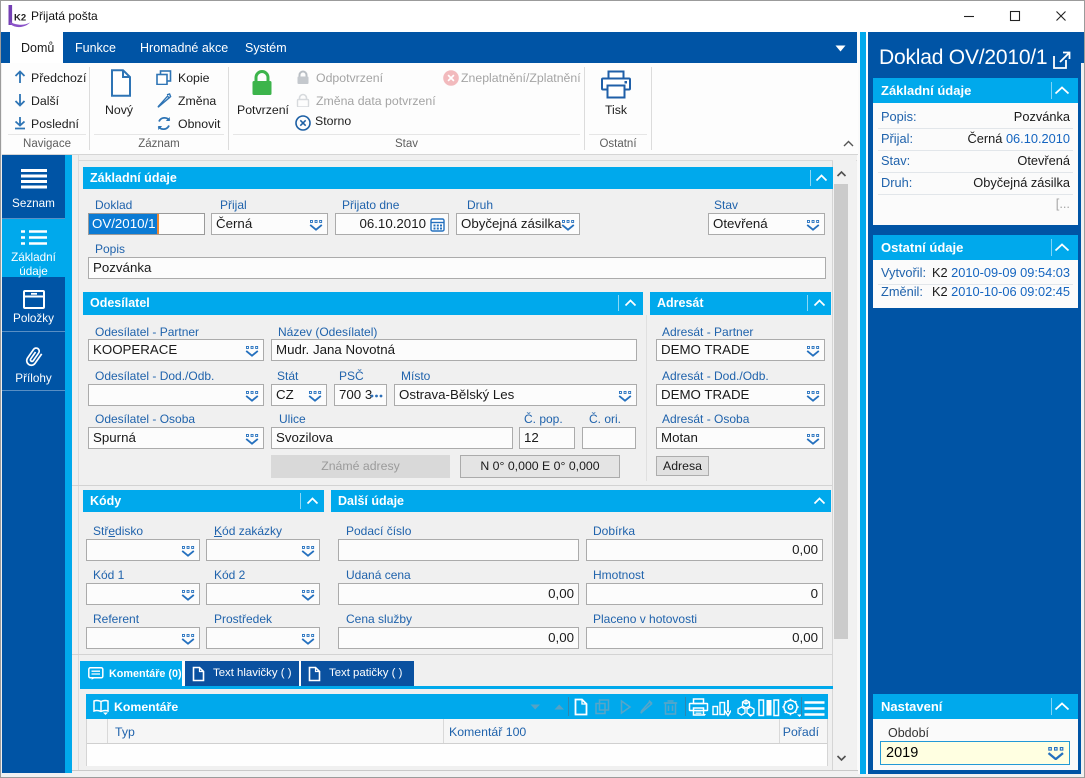 This screenshot has width=1085, height=778. I want to click on svg-text: K2, so click(20, 18).